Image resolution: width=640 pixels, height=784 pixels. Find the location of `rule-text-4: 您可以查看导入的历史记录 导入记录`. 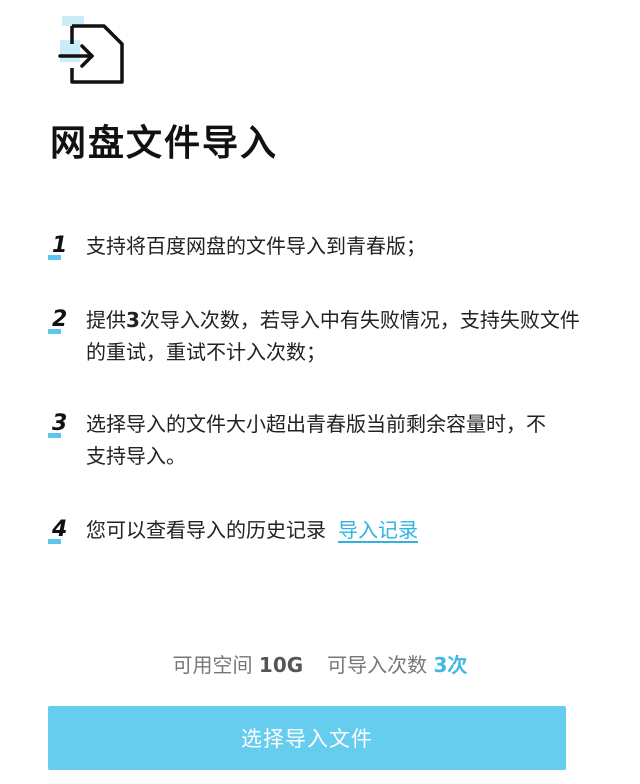

rule-text-4: 您可以查看导入的历史记录 导入记录 is located at coordinates (252, 530).